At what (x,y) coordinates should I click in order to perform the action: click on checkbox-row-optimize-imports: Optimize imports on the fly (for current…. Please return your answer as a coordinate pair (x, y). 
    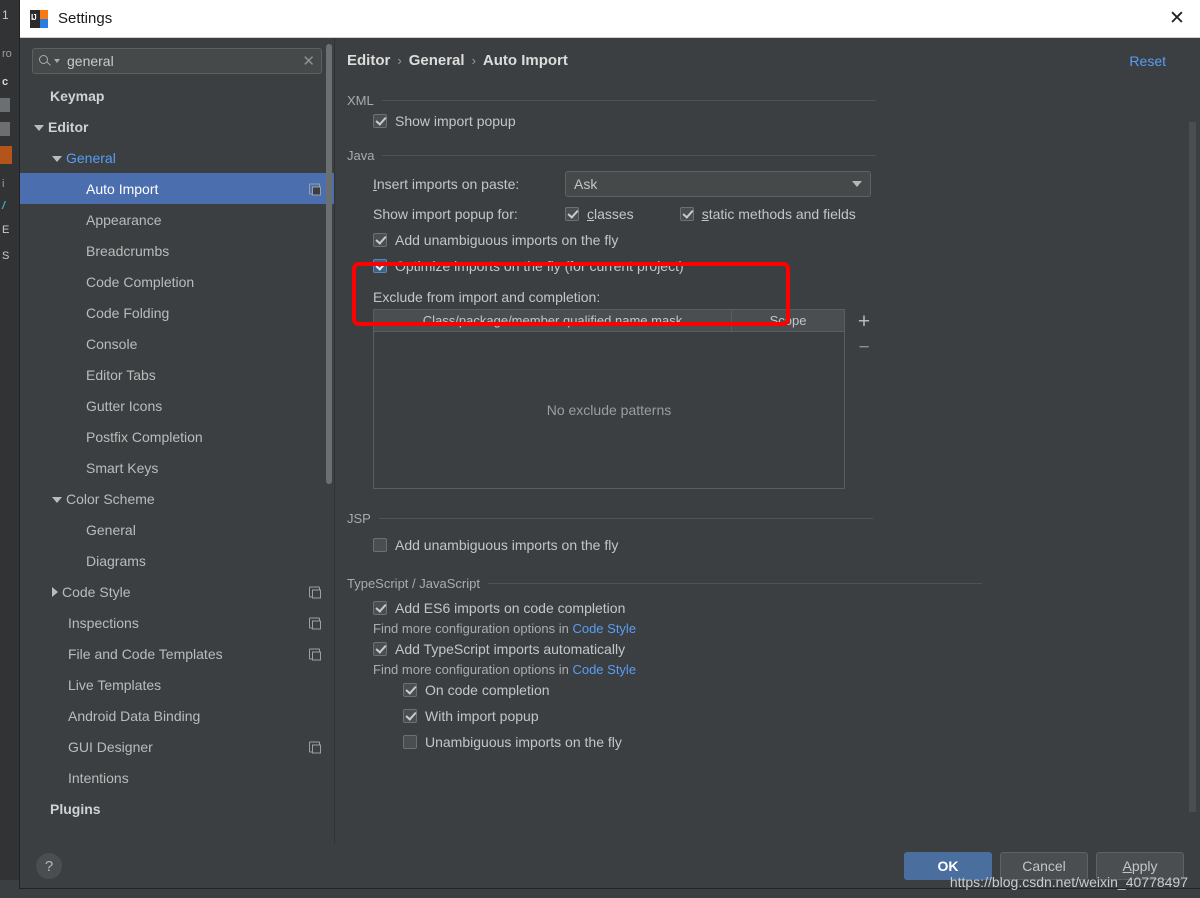
    Looking at the image, I should click on (786, 266).